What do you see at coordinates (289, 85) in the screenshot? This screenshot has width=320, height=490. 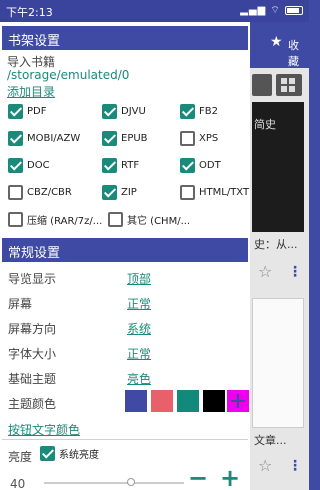 I see `grid-view-icon` at bounding box center [289, 85].